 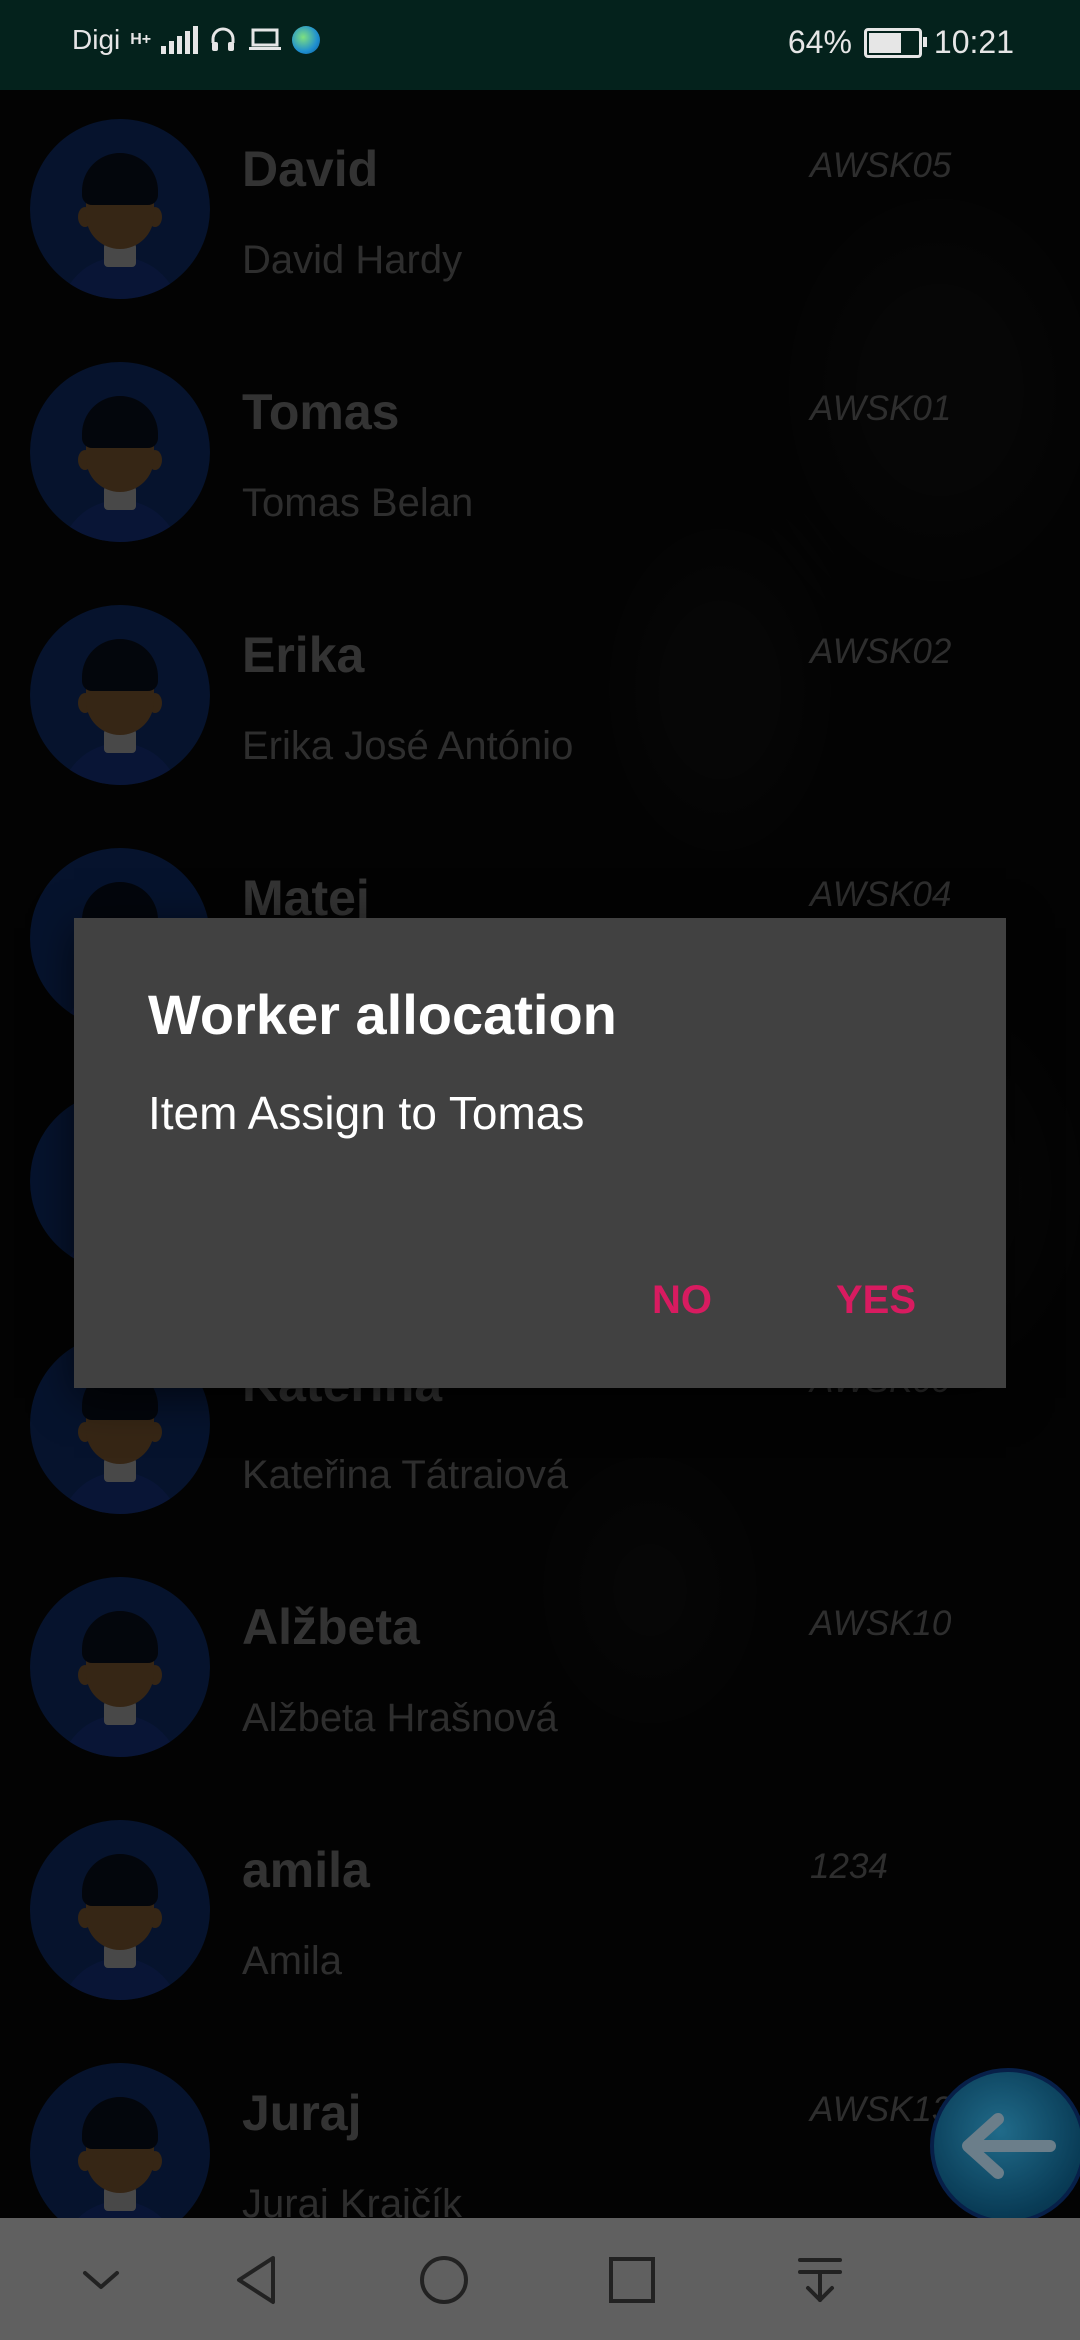 I want to click on laptop-icon, so click(x=265, y=39).